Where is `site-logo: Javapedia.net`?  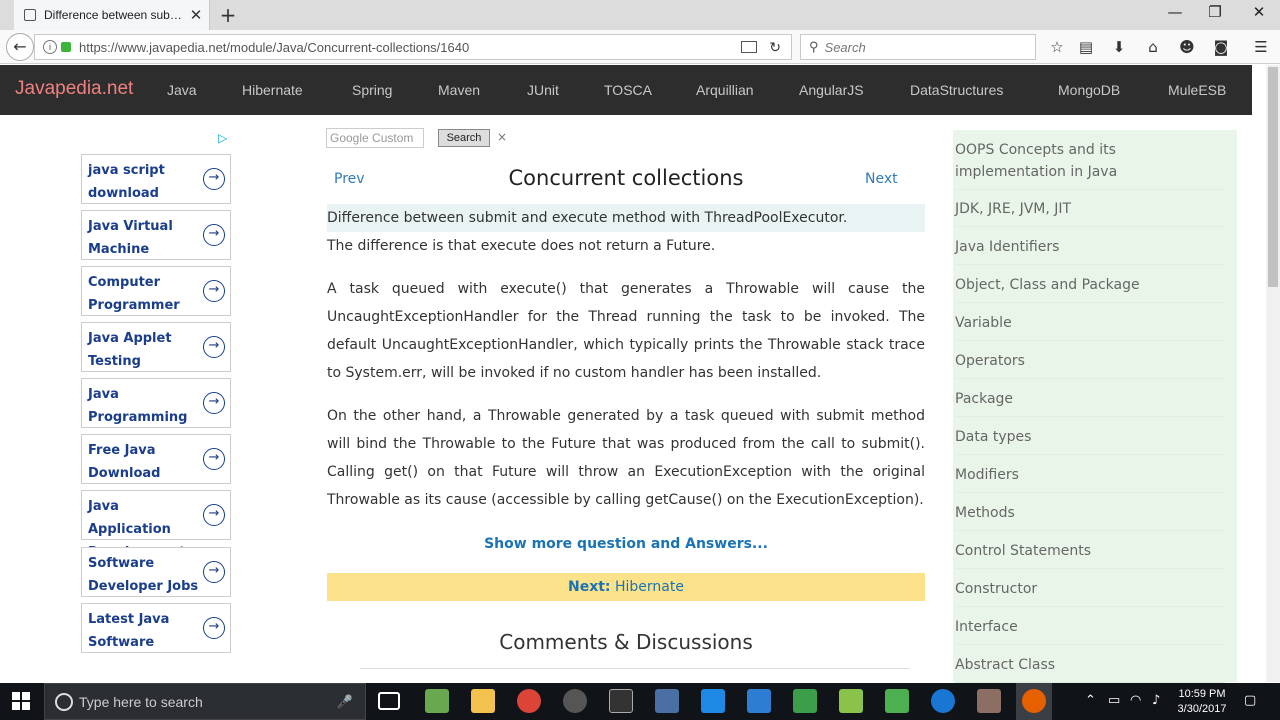 site-logo: Javapedia.net is located at coordinates (74, 89).